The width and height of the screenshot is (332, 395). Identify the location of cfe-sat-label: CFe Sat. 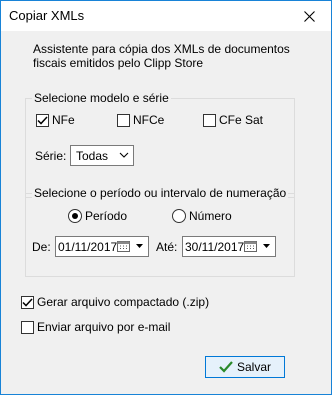
(241, 120).